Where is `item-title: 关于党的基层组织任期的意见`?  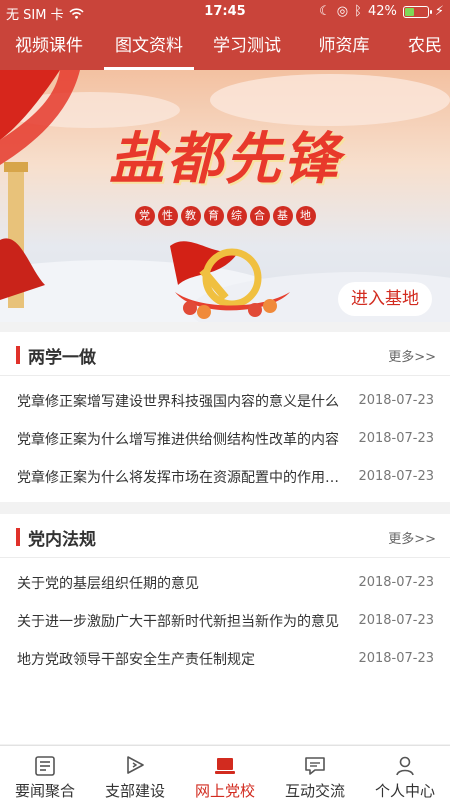
item-title: 关于党的基层组织任期的意见 is located at coordinates (108, 584).